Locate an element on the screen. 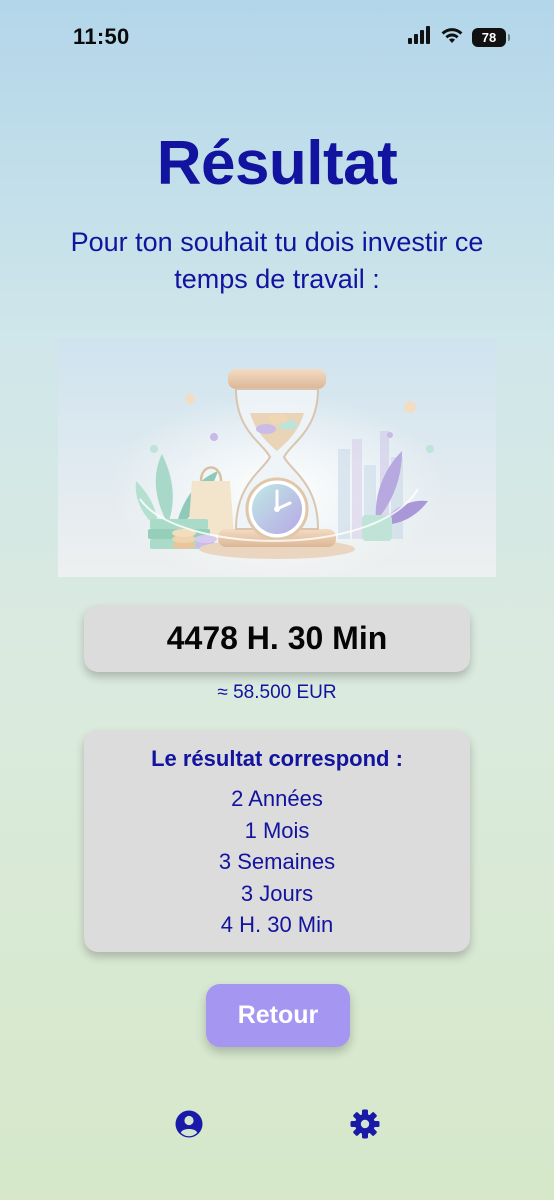 The width and height of the screenshot is (554, 1200). settings-icon is located at coordinates (365, 1126).